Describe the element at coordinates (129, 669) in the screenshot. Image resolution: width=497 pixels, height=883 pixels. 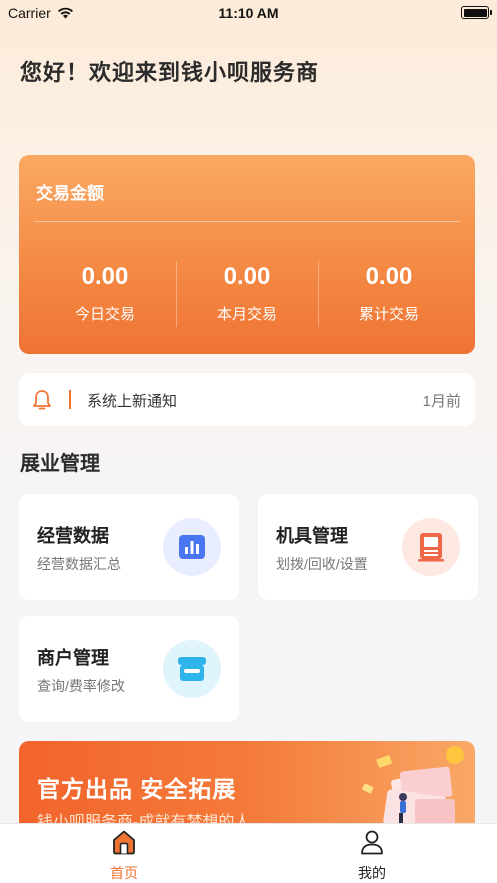
I see `tile-merchant-management: 商户管理 查询/费率修改` at that location.